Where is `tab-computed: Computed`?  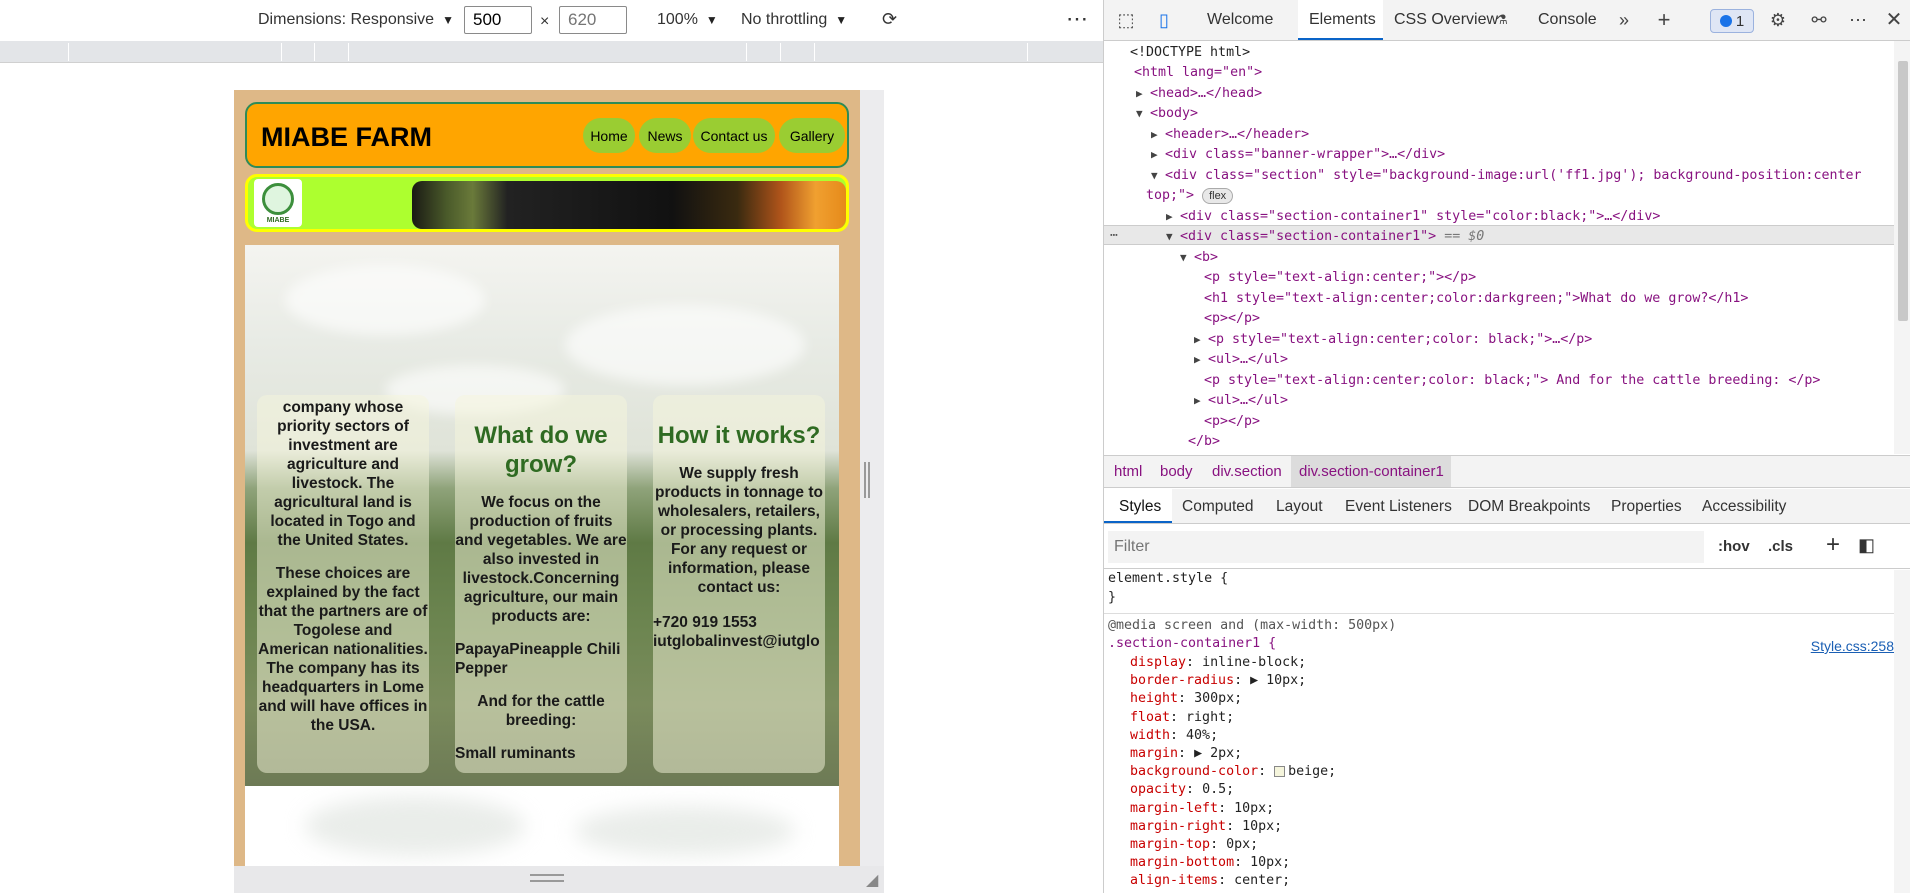
tab-computed: Computed is located at coordinates (1218, 507).